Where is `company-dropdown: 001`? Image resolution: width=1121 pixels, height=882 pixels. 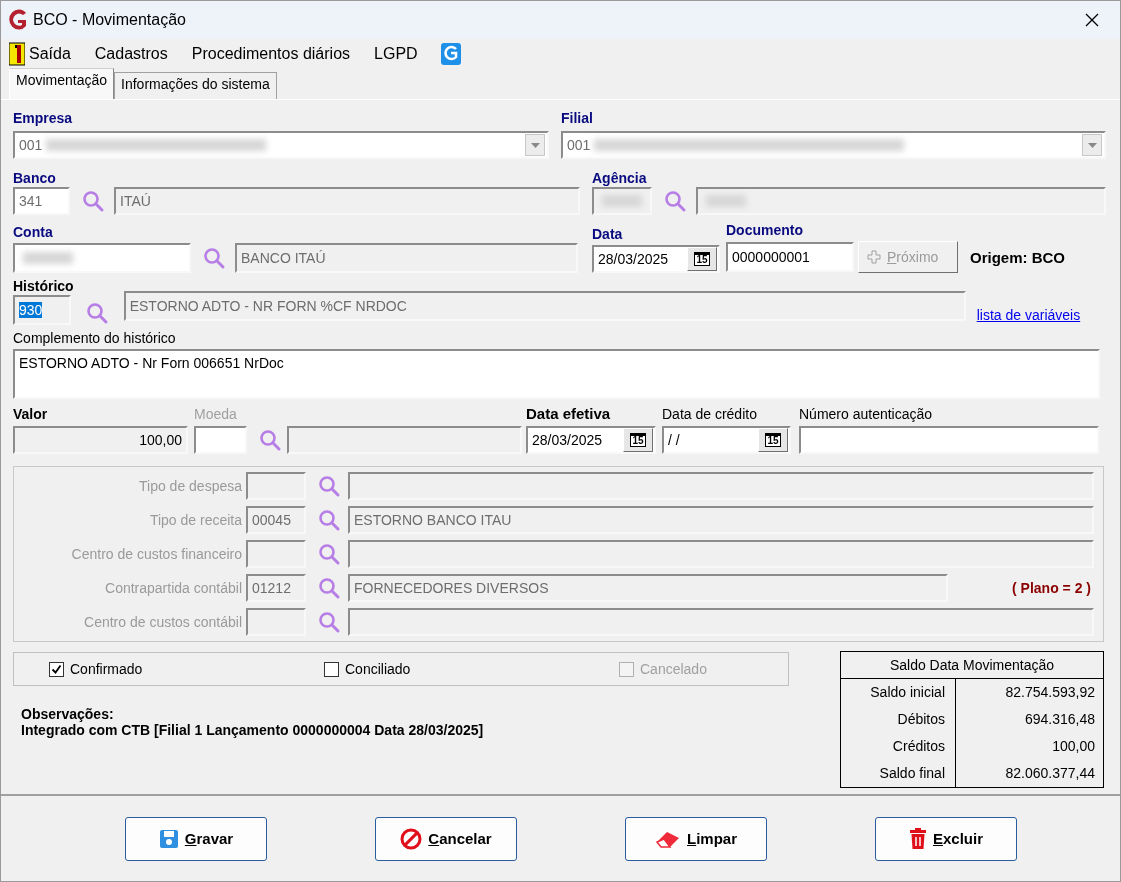 company-dropdown: 001 is located at coordinates (281, 145).